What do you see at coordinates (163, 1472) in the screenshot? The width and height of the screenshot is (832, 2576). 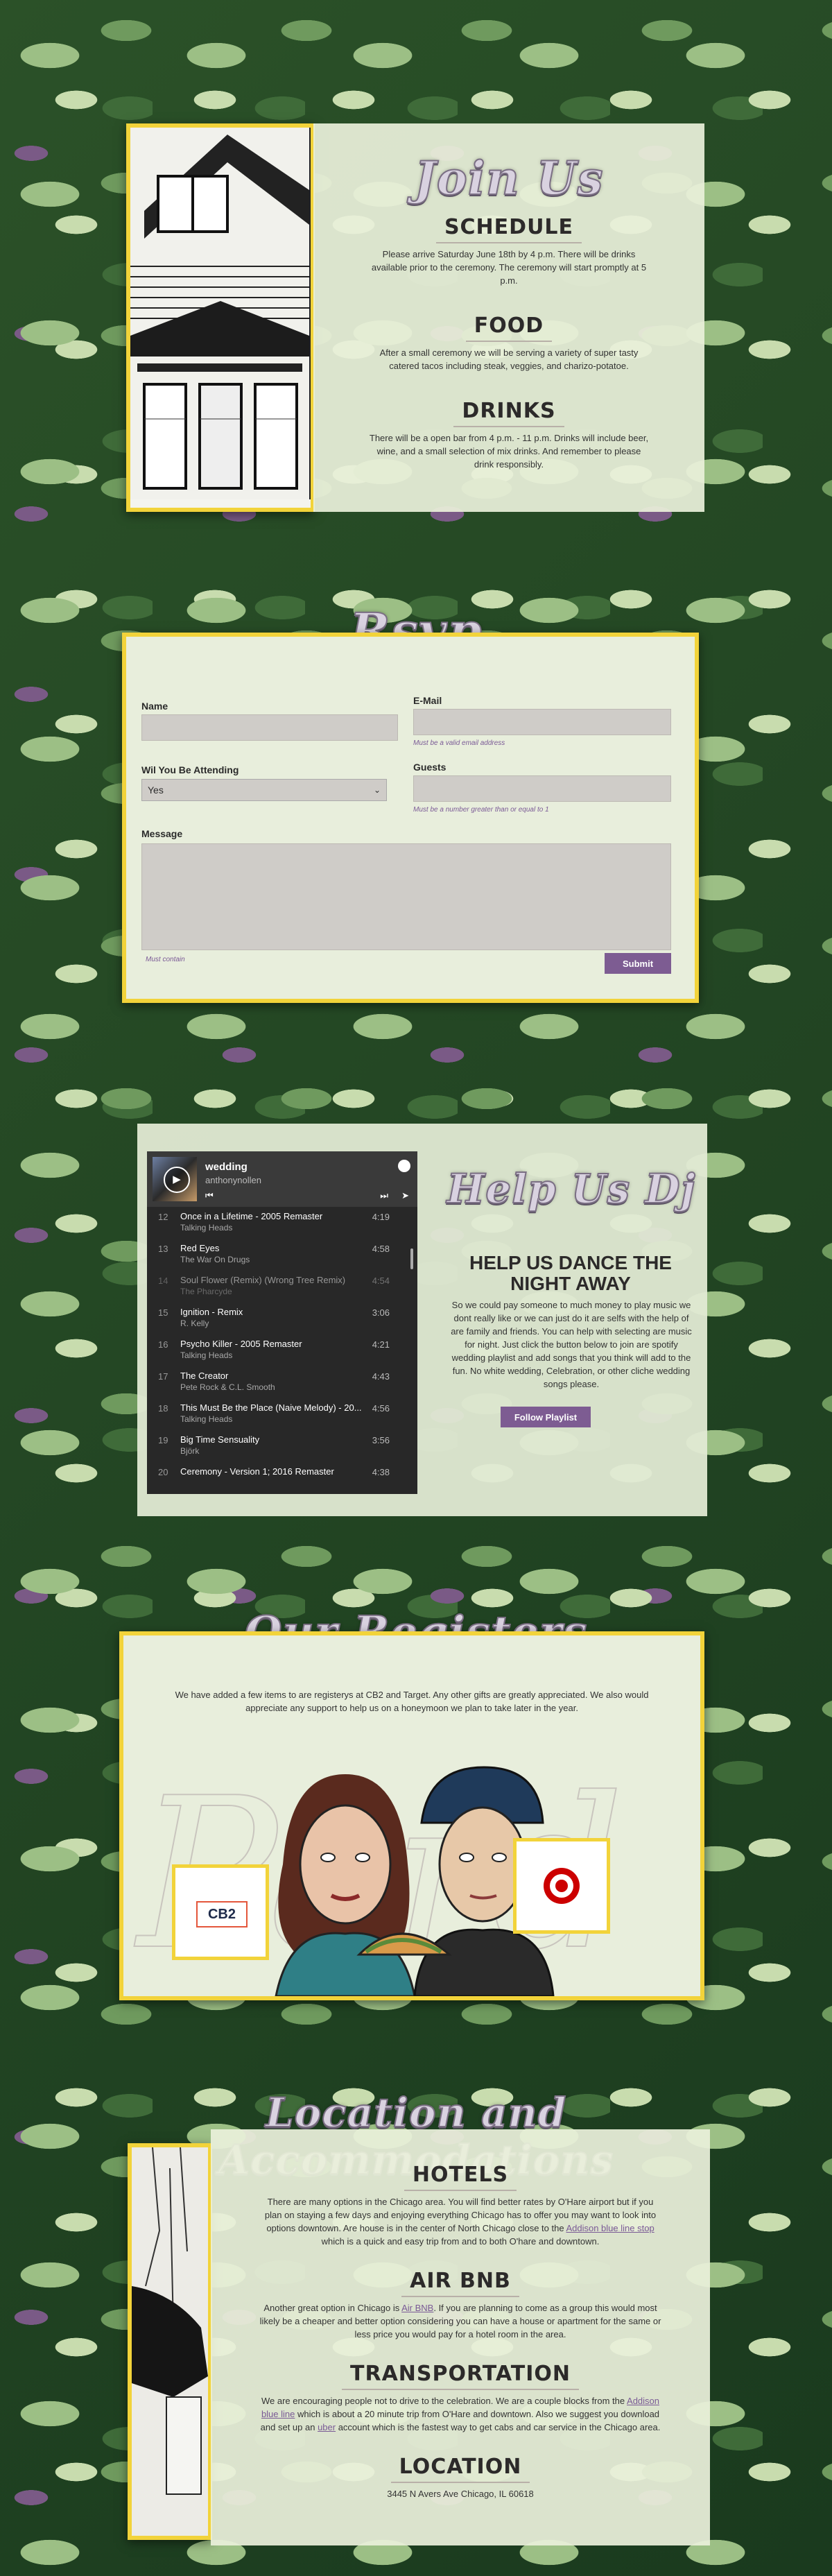 I see `track-number: 20` at bounding box center [163, 1472].